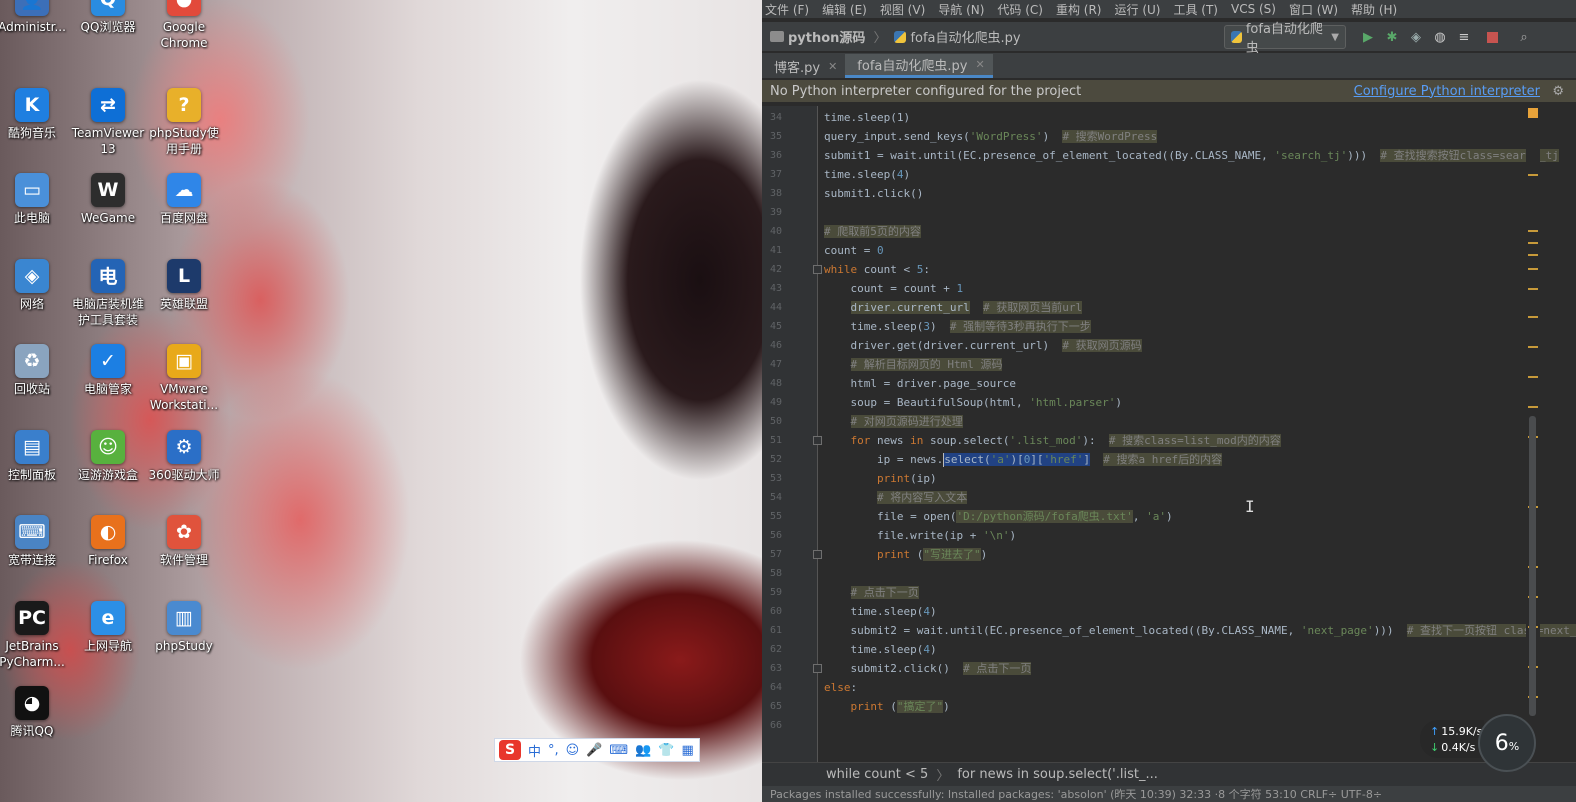 This screenshot has width=1576, height=802. What do you see at coordinates (1138, 9) in the screenshot?
I see `menu-item: 运行 (U)` at bounding box center [1138, 9].